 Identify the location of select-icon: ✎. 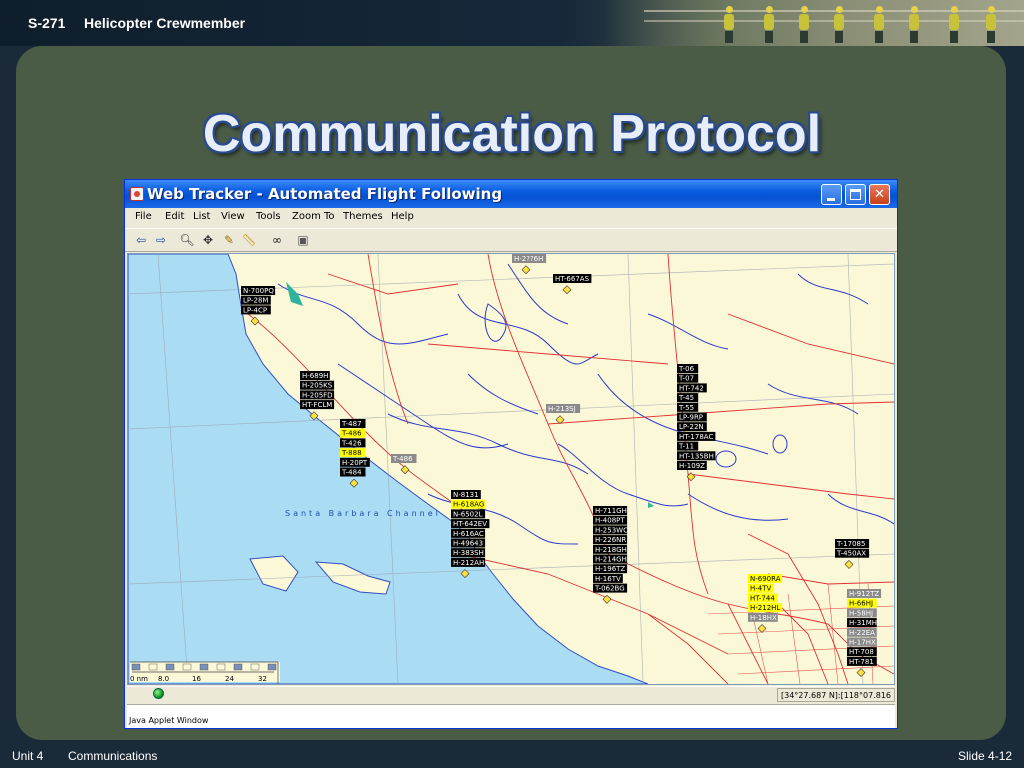
(229, 240).